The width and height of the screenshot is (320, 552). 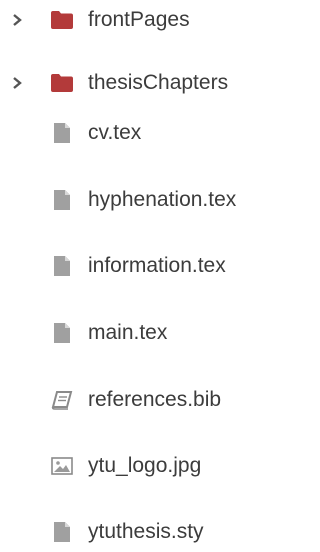 I want to click on tree-item-label: main.tex, so click(x=128, y=332).